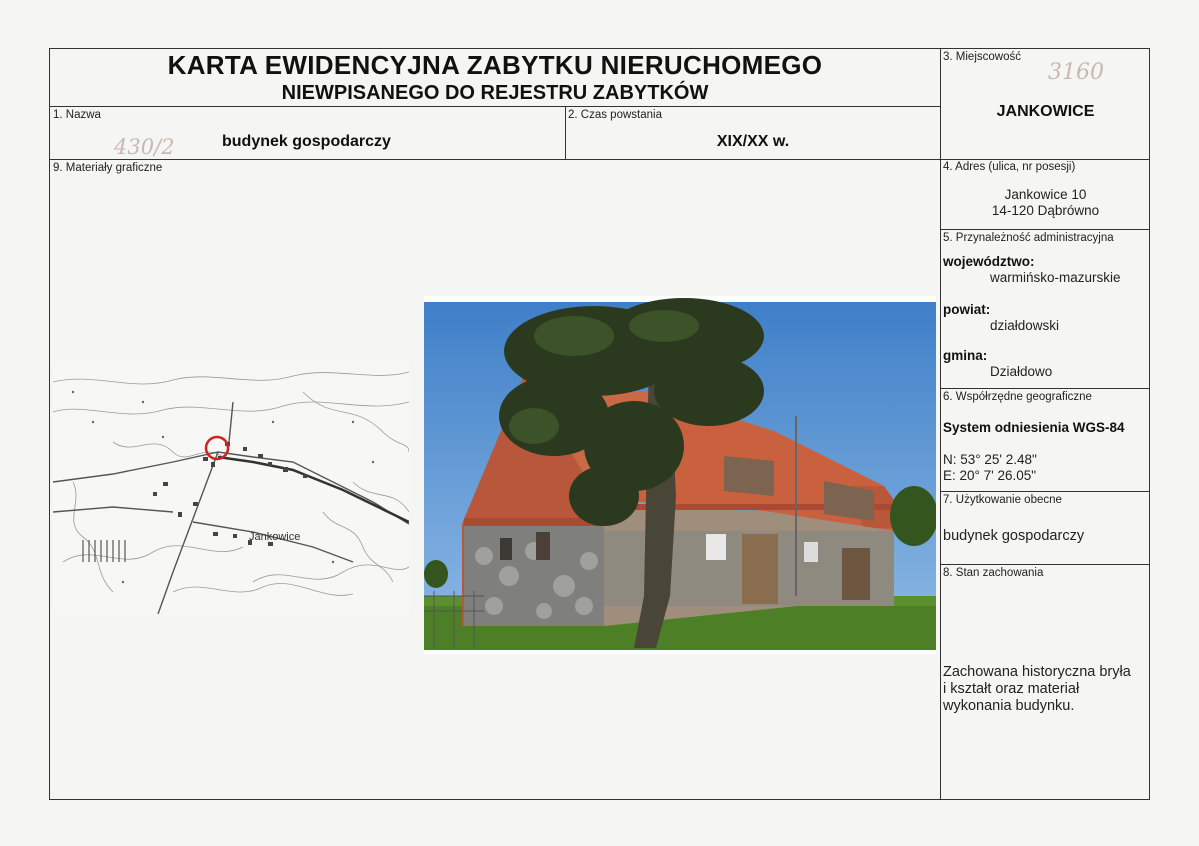 Image resolution: width=1199 pixels, height=846 pixels. What do you see at coordinates (1009, 706) in the screenshot?
I see `condition-line3: wykonania budynku.` at bounding box center [1009, 706].